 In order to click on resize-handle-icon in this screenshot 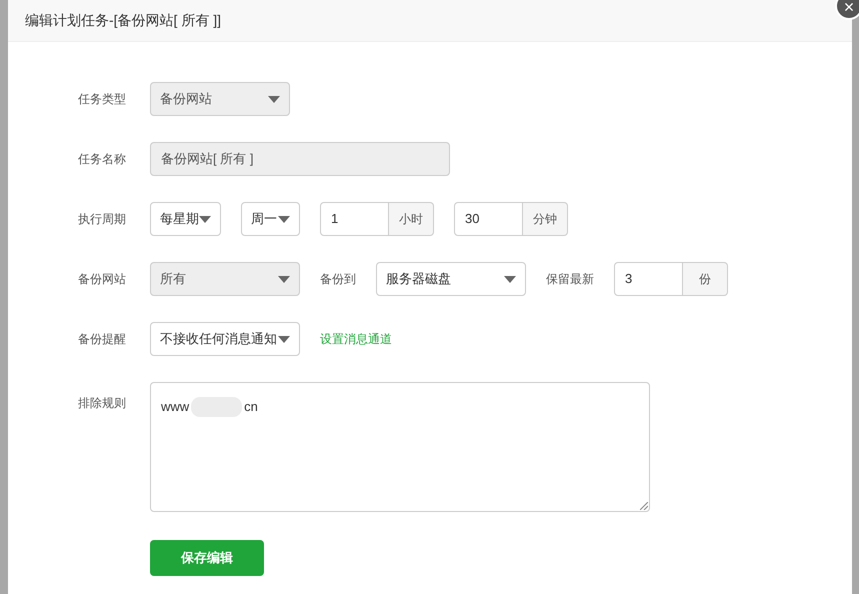, I will do `click(644, 506)`.